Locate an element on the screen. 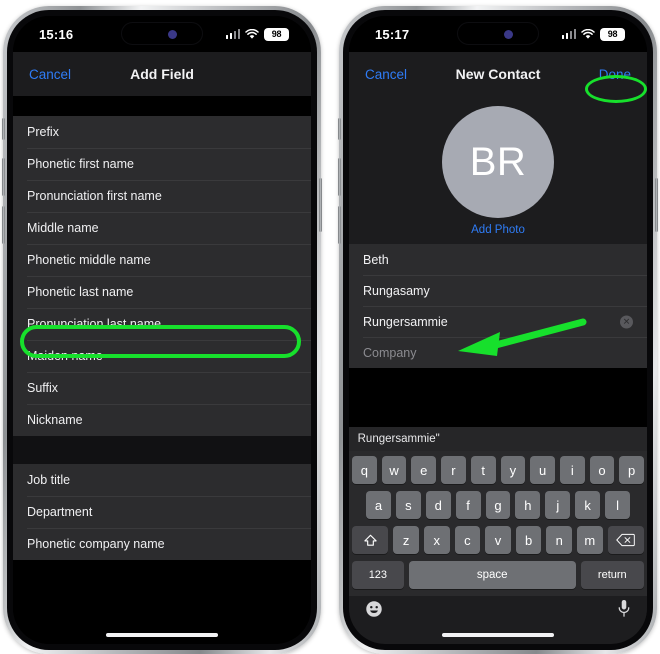 This screenshot has width=660, height=654. row-label: Middle name is located at coordinates (63, 228).